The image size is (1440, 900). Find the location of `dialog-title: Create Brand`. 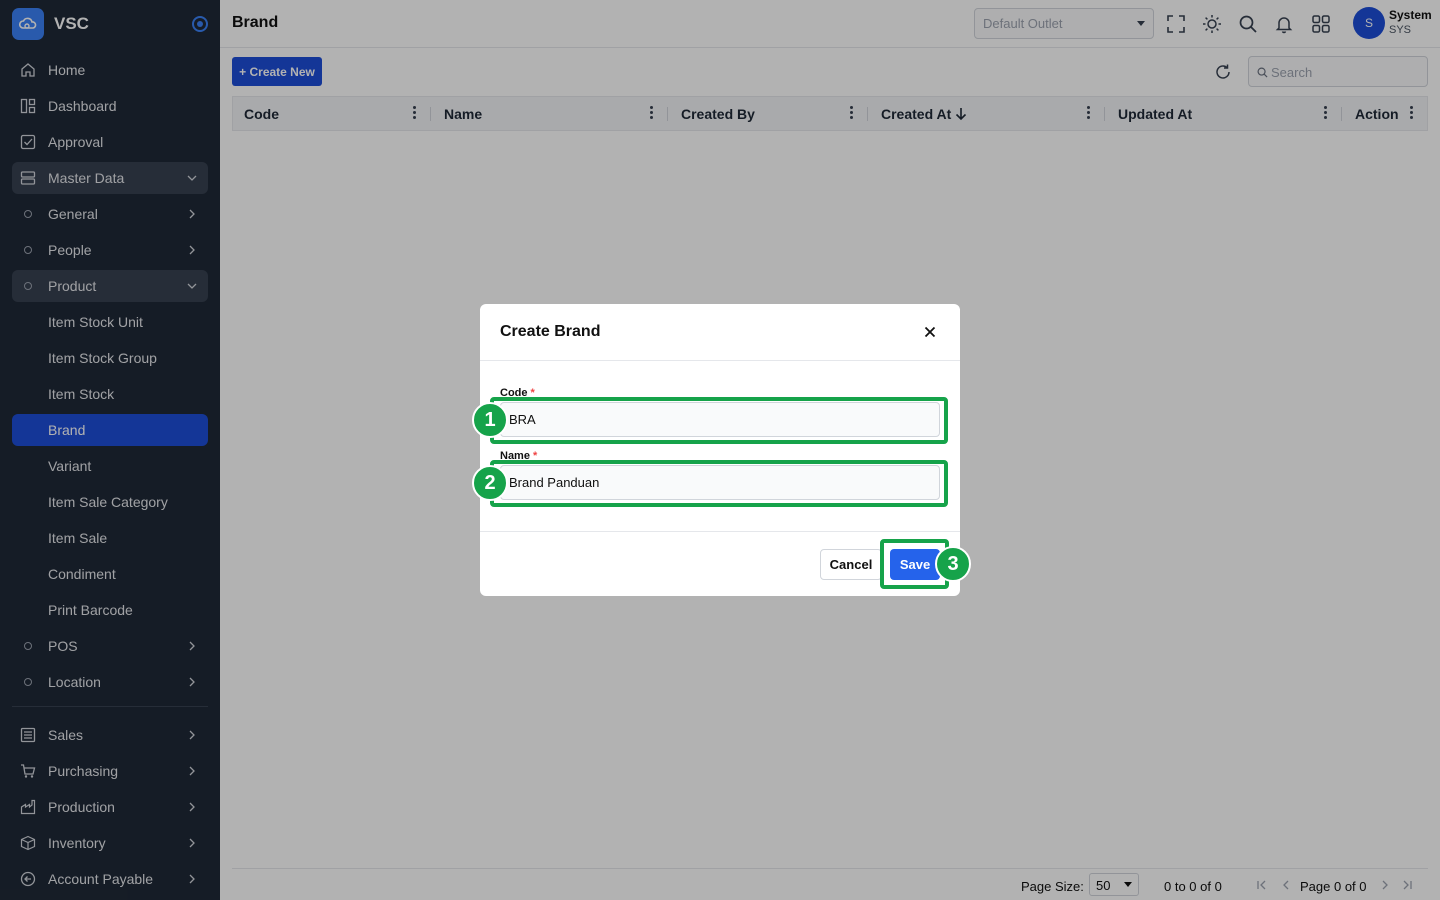

dialog-title: Create Brand is located at coordinates (550, 331).